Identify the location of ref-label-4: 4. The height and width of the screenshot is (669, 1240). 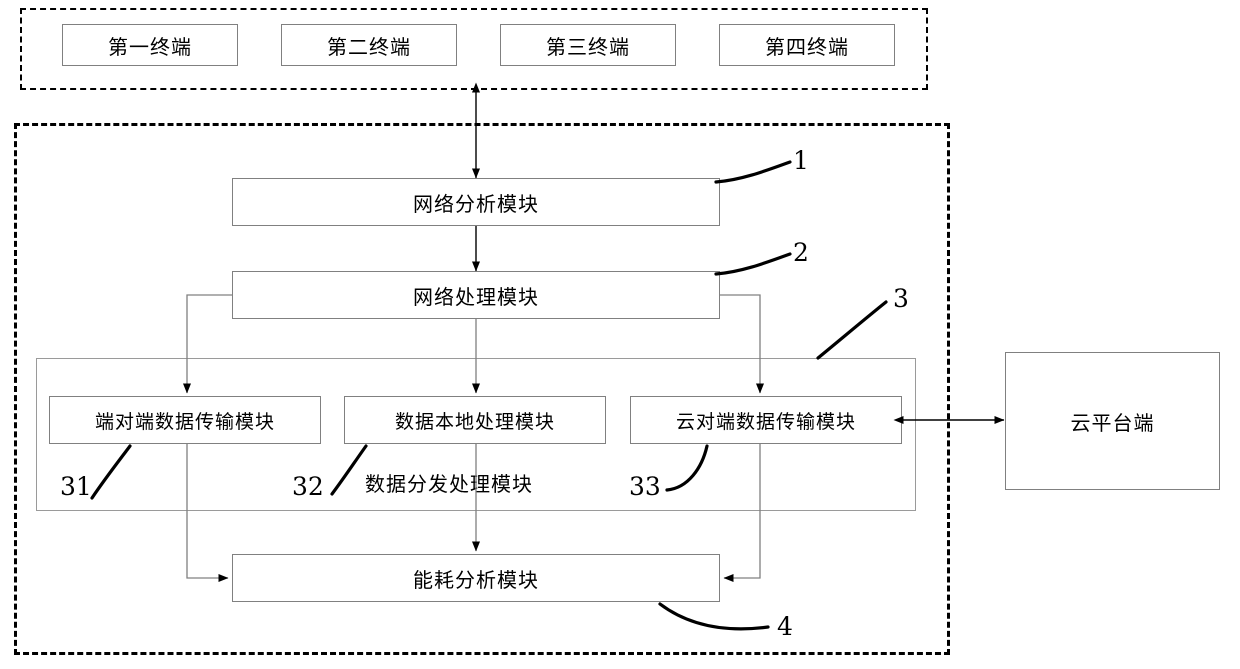
(785, 626).